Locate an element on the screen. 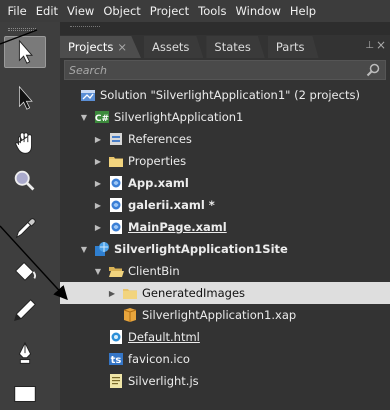 The image size is (390, 410). svg-text: ts is located at coordinates (116, 360).